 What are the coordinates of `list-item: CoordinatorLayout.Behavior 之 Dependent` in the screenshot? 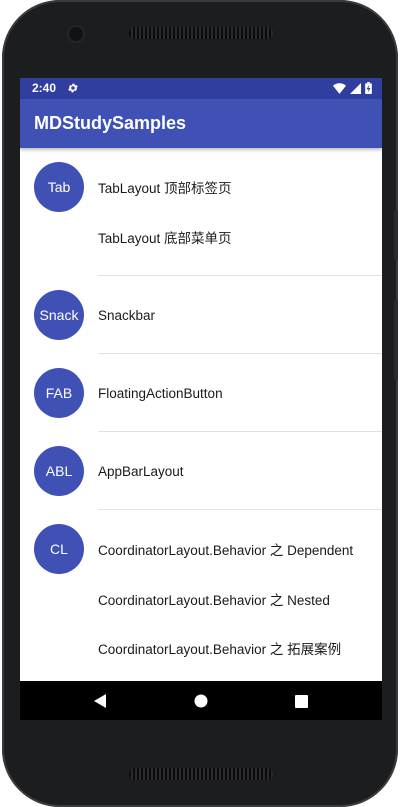 It's located at (240, 549).